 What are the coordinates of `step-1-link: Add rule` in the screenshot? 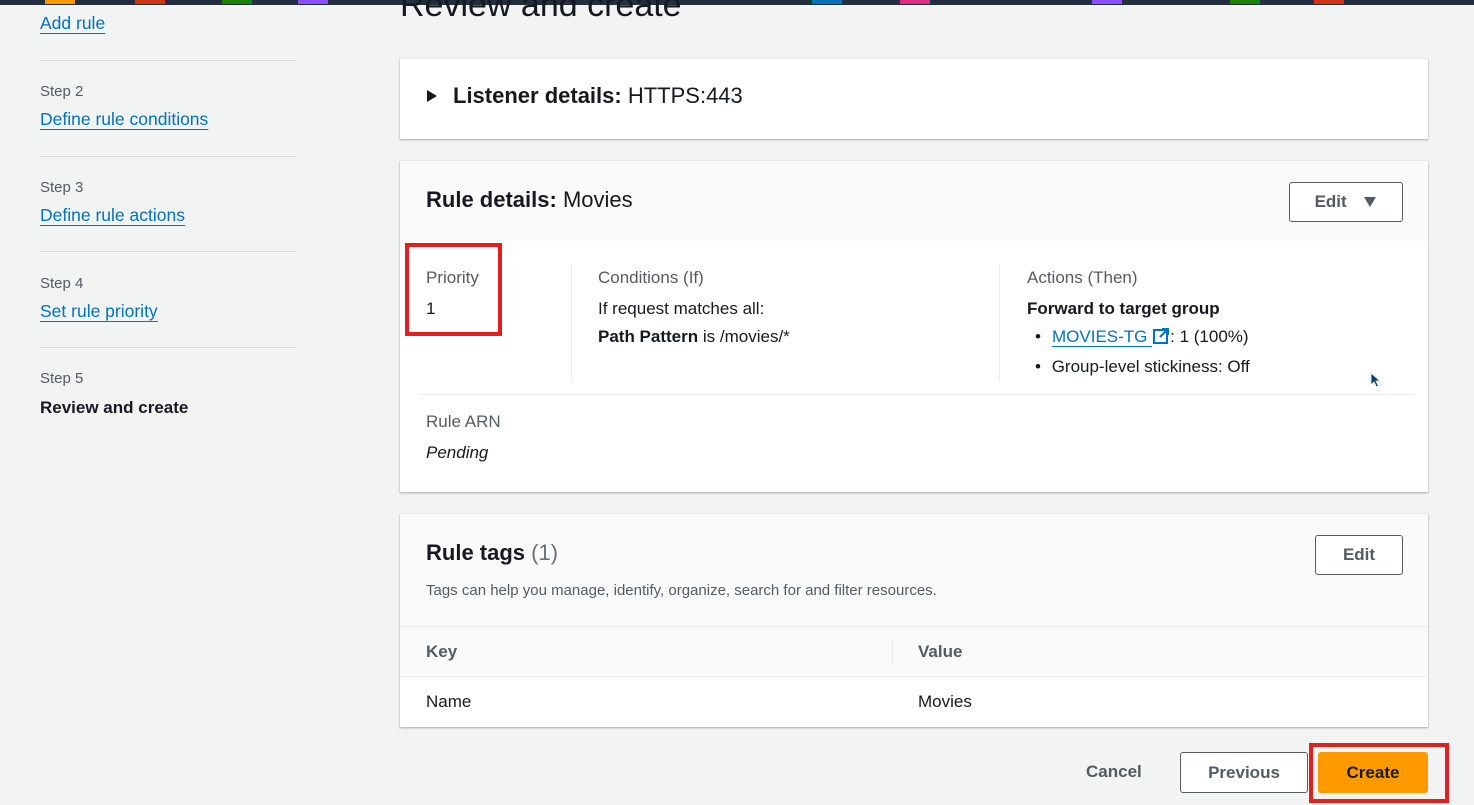 It's located at (72, 23).